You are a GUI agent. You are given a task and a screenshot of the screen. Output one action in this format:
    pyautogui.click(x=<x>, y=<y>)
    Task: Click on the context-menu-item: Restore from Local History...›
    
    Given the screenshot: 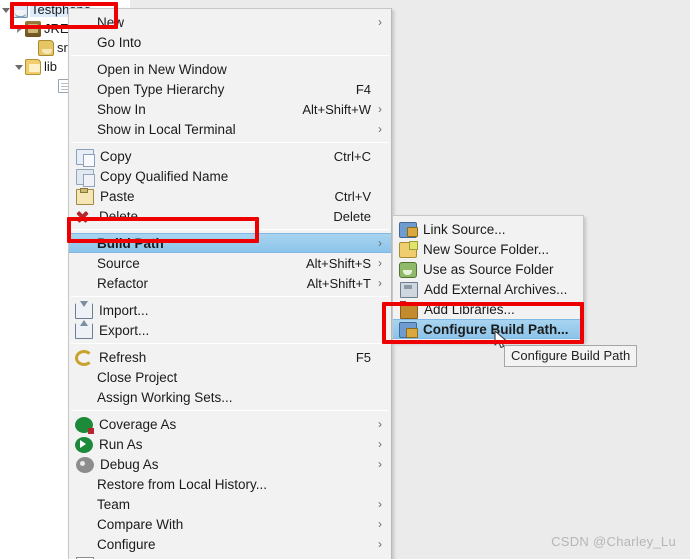 What is the action you would take?
    pyautogui.click(x=230, y=484)
    